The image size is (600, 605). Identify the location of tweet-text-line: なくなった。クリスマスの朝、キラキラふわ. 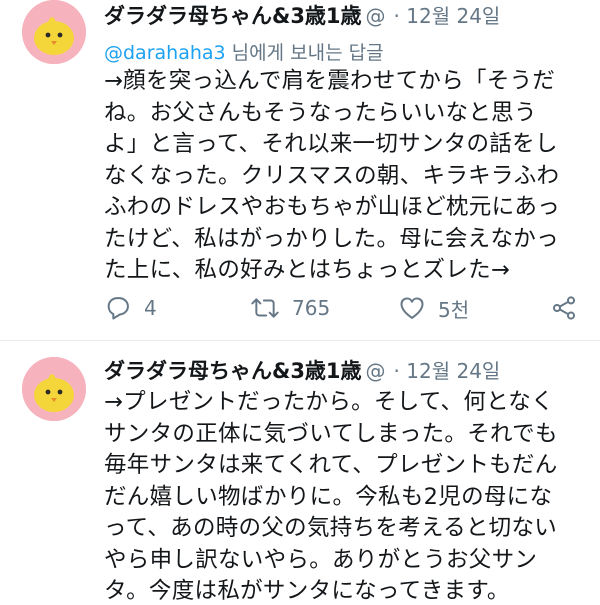
(332, 175).